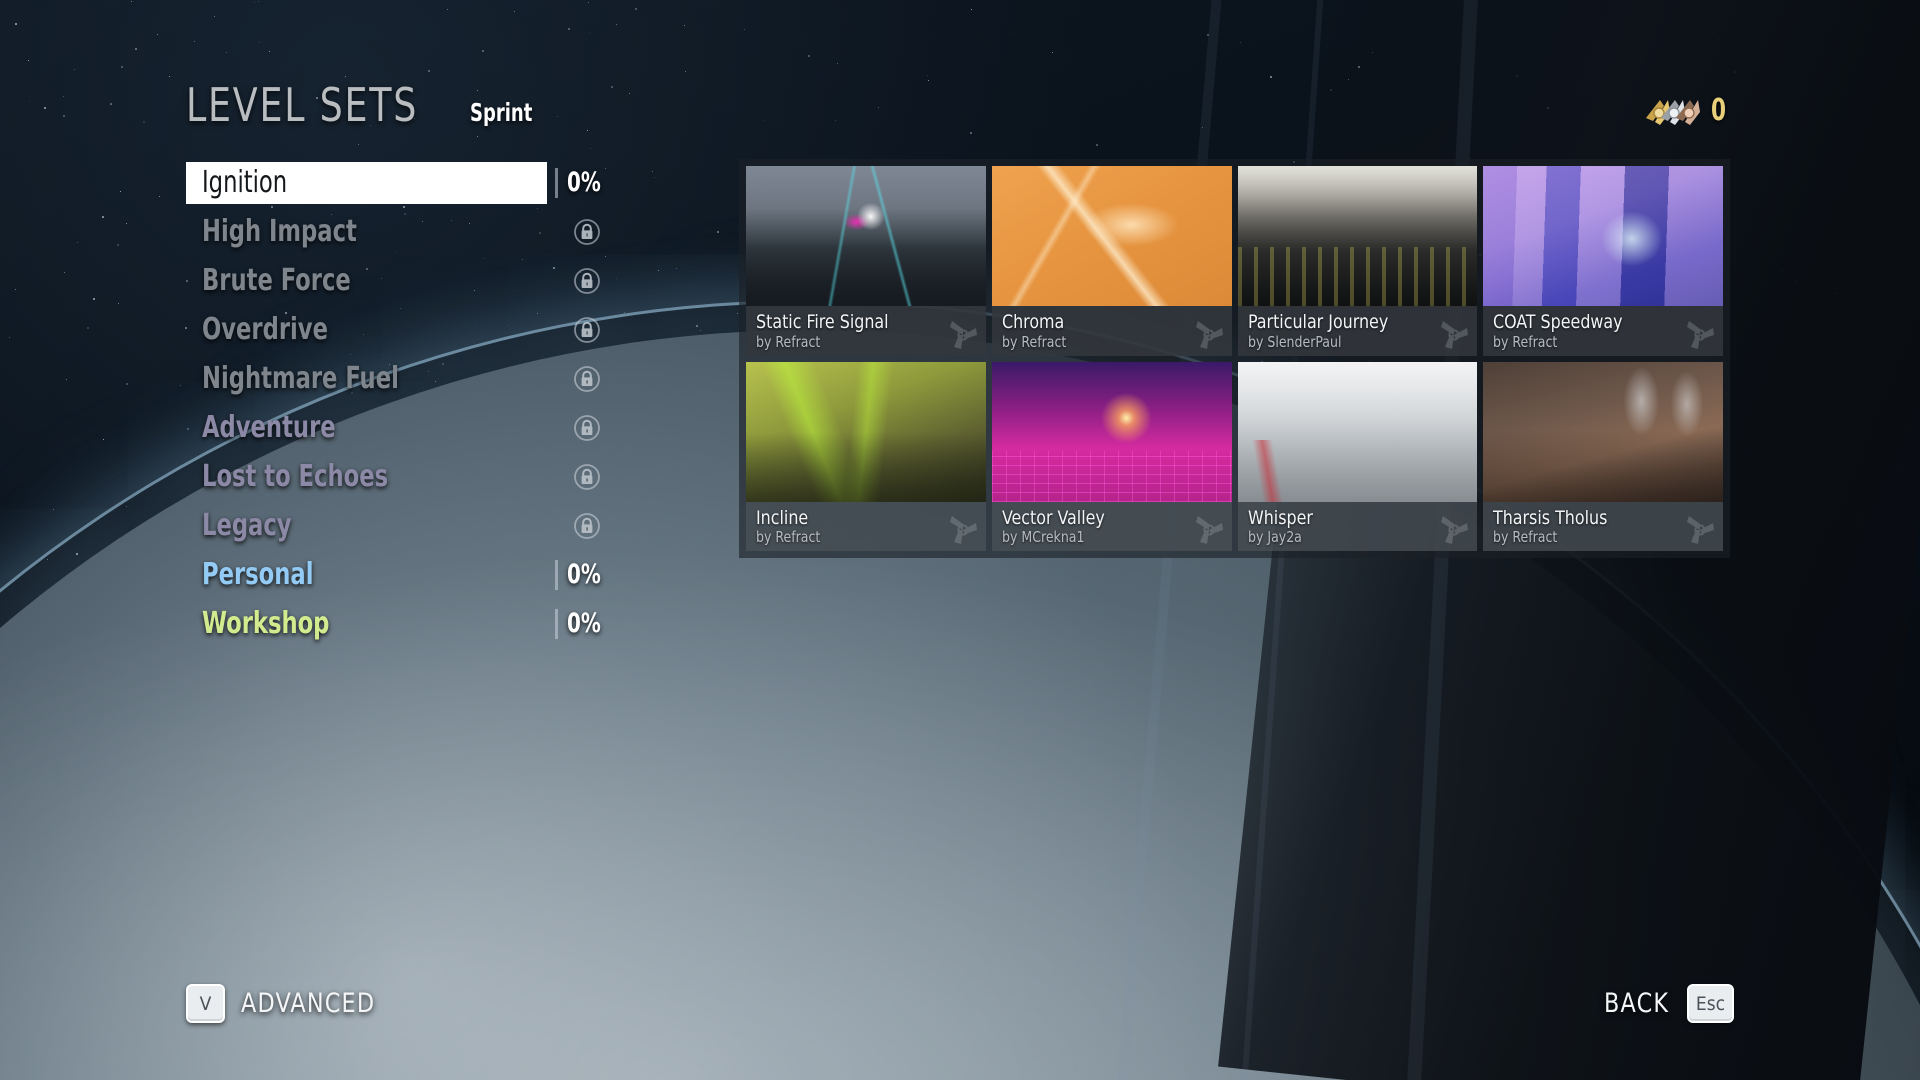 The height and width of the screenshot is (1080, 1920). I want to click on sidebar-item-adventure: Adventure, so click(406, 427).